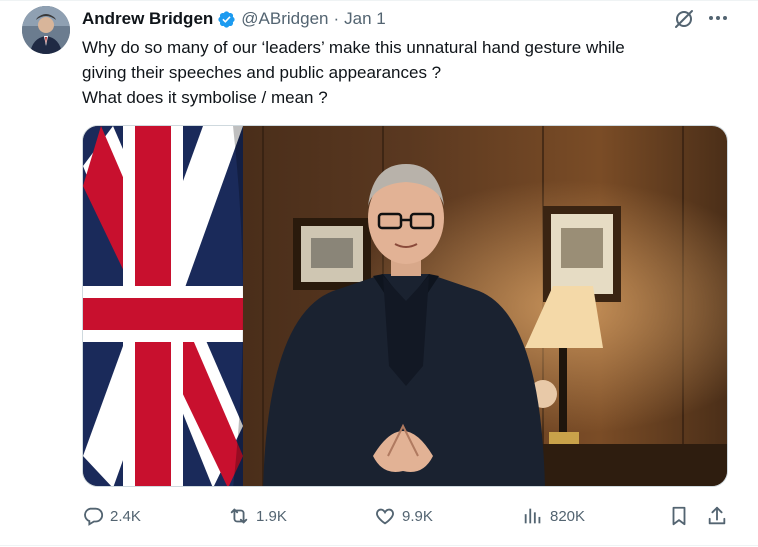 This screenshot has width=758, height=547. Describe the element at coordinates (684, 19) in the screenshot. I see `grok-icon` at that location.